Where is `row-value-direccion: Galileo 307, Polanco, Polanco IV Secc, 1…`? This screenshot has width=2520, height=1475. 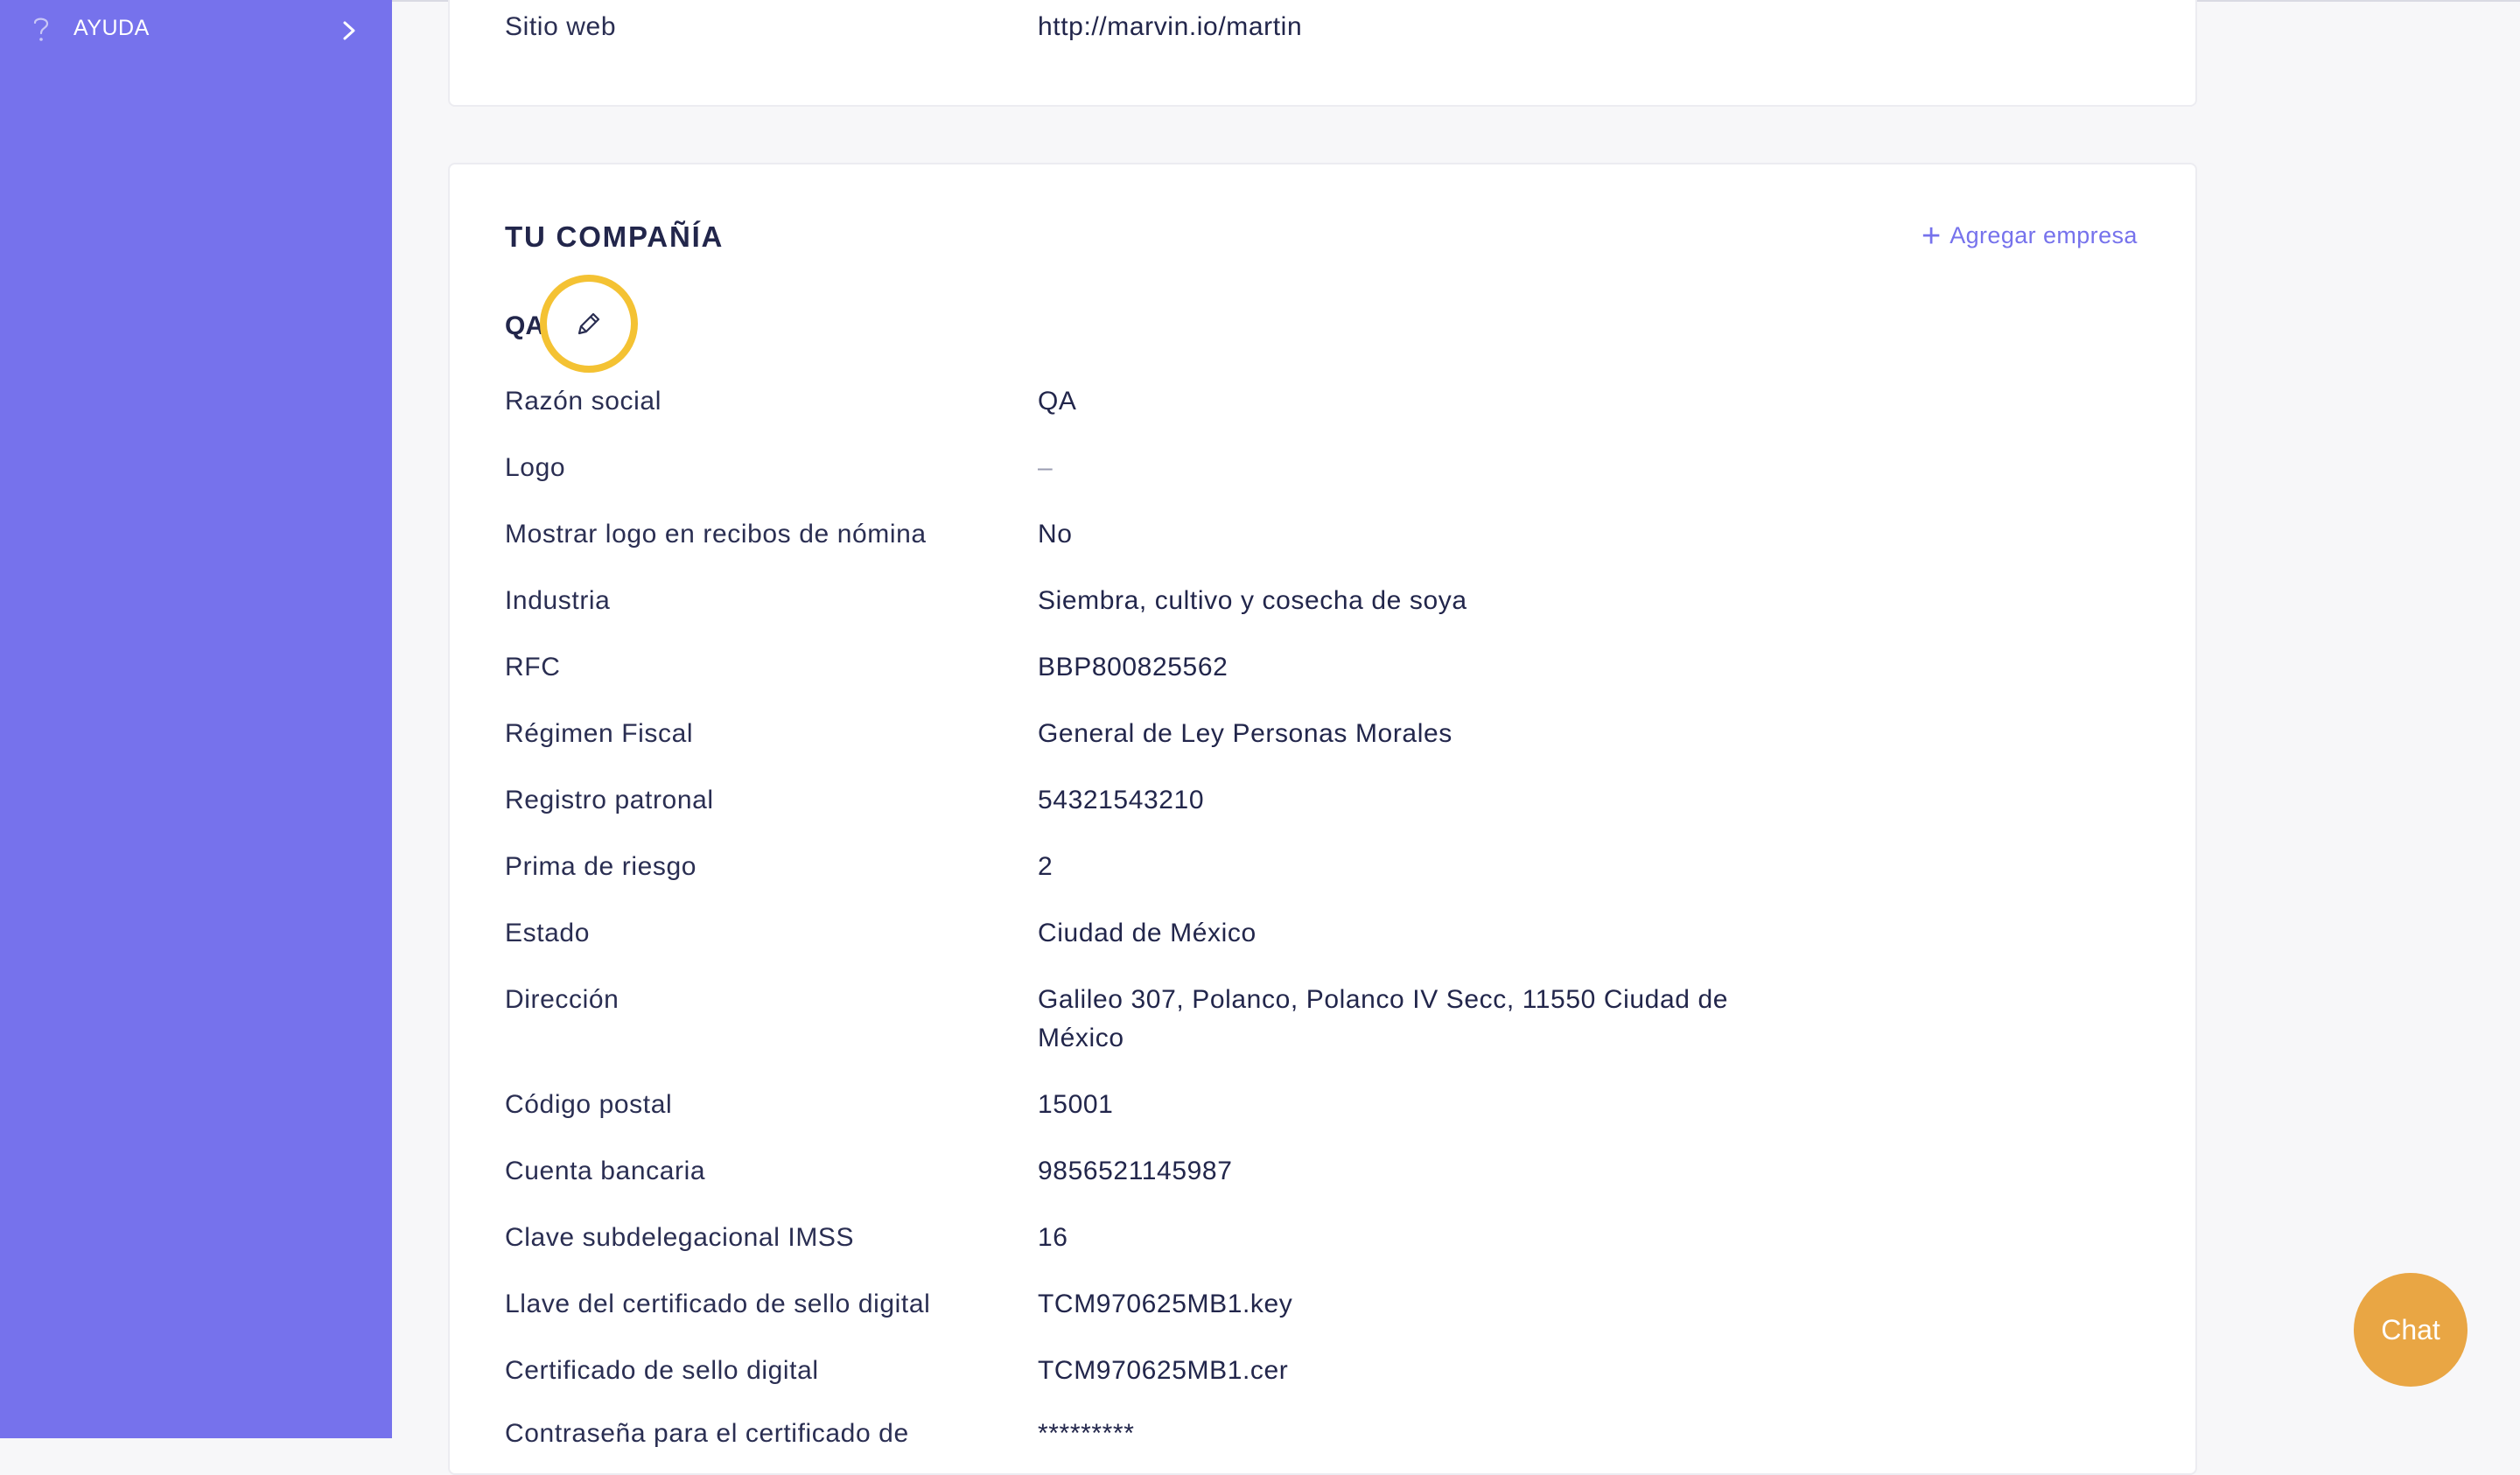
row-value-direccion: Galileo 307, Polanco, Polanco IV Secc, 1… is located at coordinates (1383, 1018).